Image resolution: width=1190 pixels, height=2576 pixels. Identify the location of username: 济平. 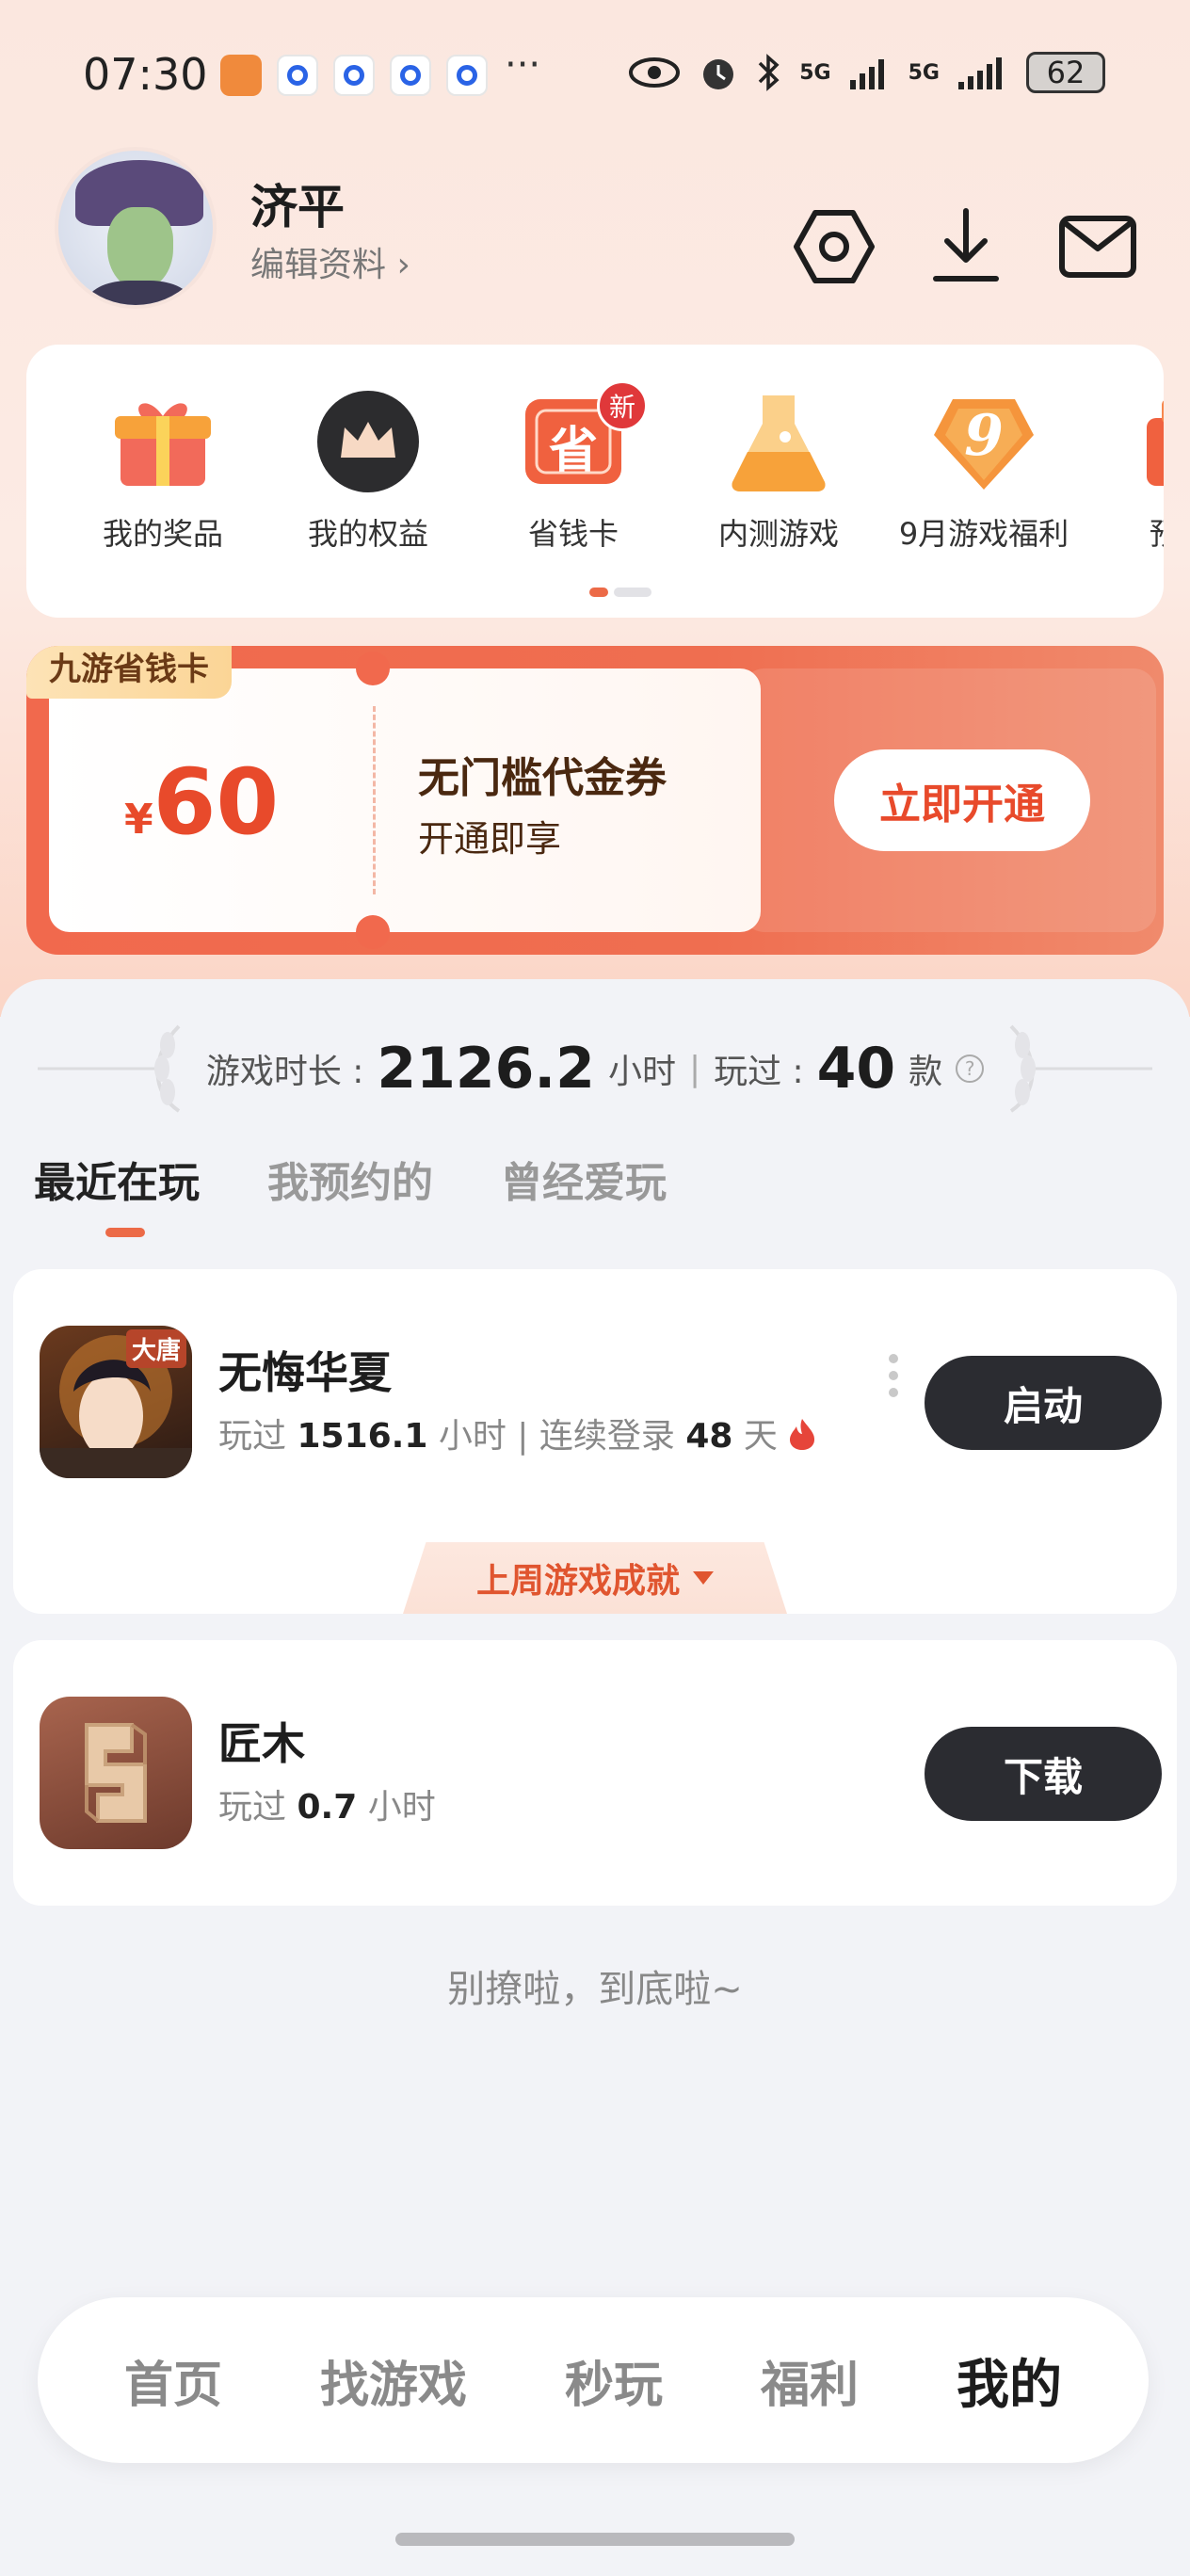
(297, 207).